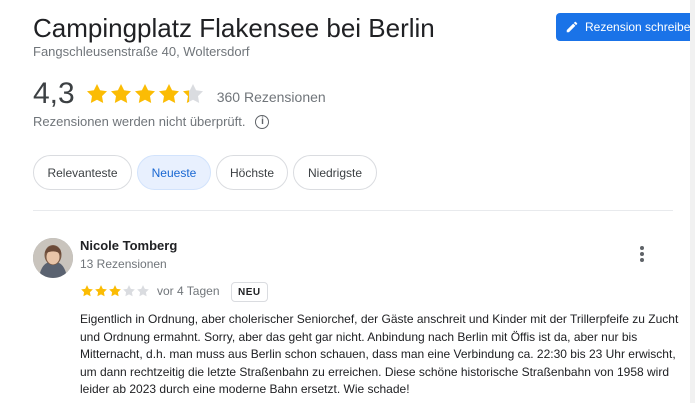  Describe the element at coordinates (271, 97) in the screenshot. I see `review-count-link: 360 Rezensionen` at that location.